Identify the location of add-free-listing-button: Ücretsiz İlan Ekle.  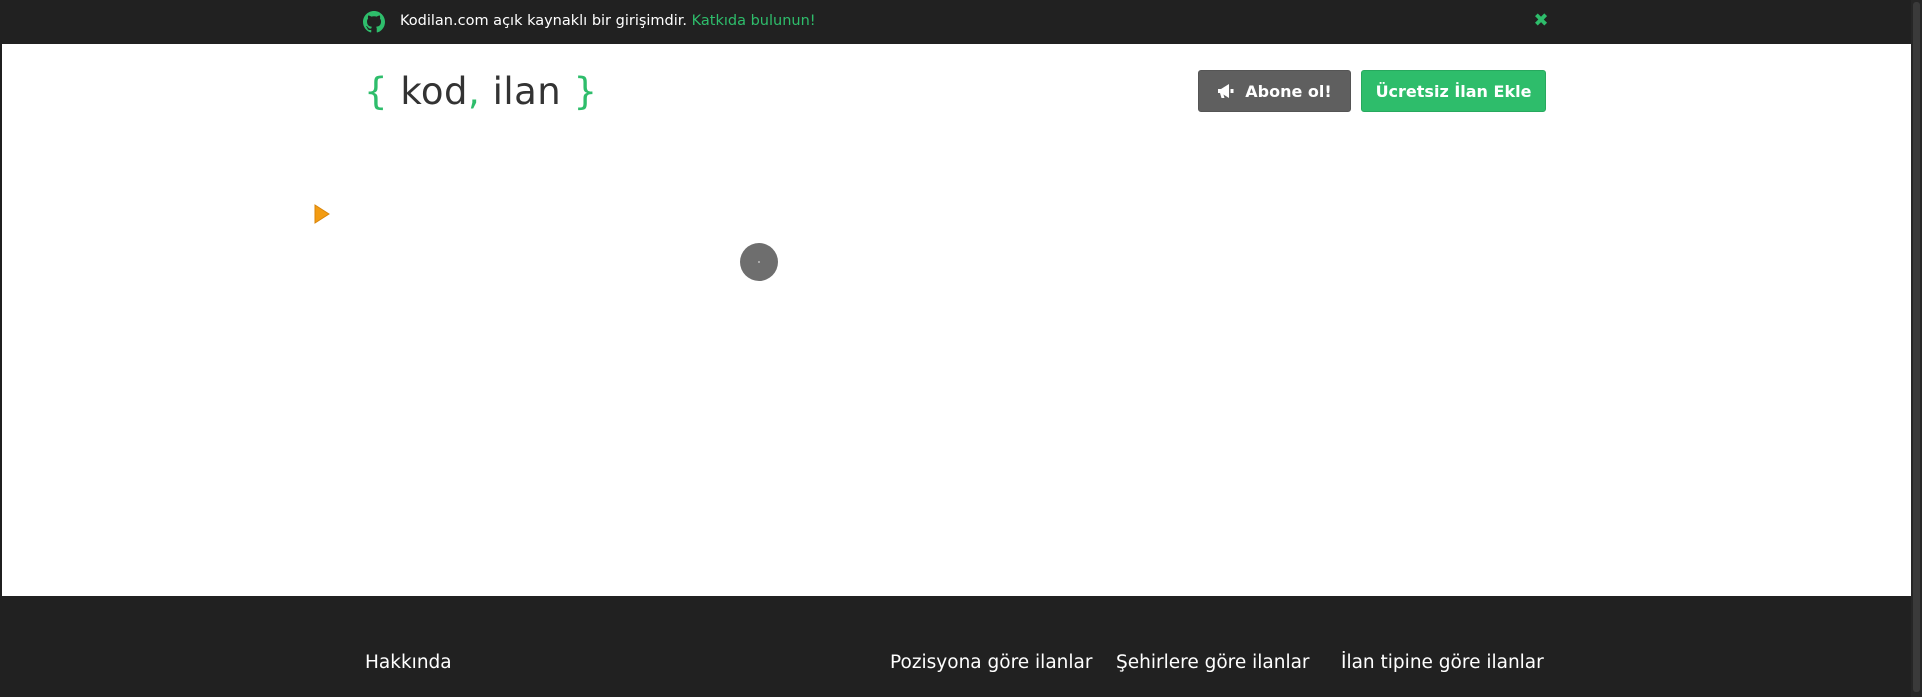
(1453, 91).